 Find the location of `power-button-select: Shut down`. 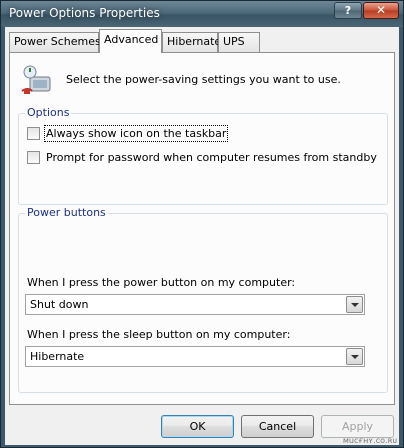

power-button-select: Shut down is located at coordinates (195, 304).